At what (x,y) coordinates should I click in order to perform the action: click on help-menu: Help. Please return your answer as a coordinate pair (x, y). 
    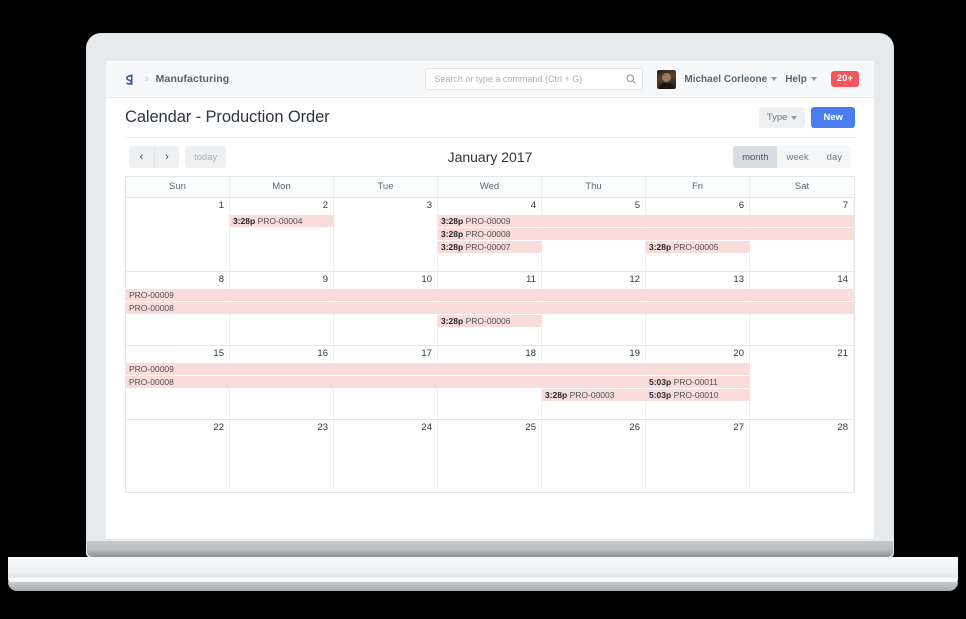
    Looking at the image, I should click on (801, 79).